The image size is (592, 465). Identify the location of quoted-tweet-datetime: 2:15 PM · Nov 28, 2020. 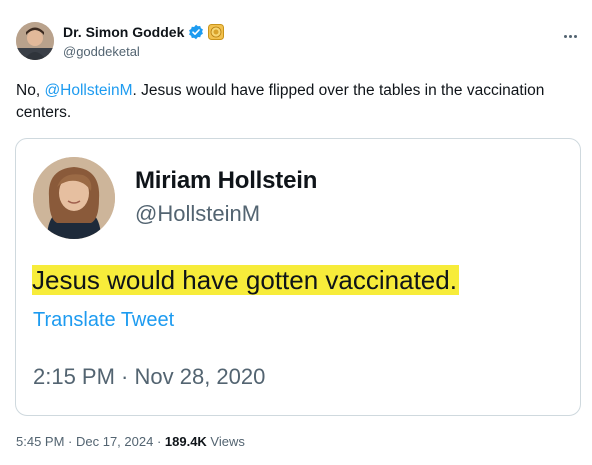
(149, 377).